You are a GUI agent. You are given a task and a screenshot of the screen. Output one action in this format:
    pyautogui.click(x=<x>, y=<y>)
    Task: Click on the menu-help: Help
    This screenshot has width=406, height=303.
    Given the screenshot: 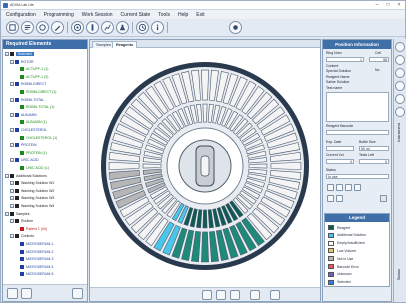 What is the action you would take?
    pyautogui.click(x=183, y=15)
    